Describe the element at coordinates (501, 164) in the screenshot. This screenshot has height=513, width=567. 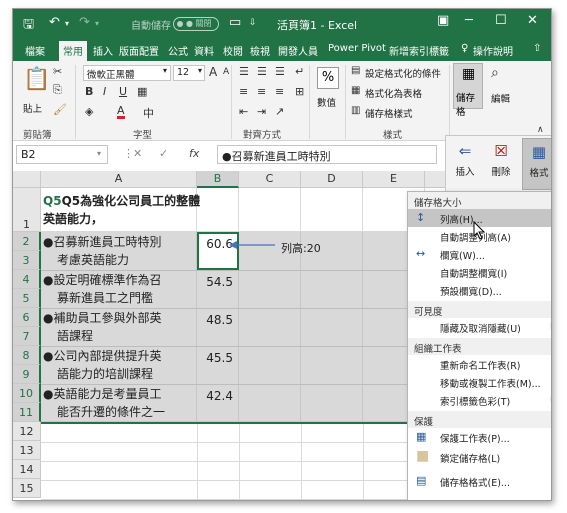
I see `delete-cells-button: ☒ 刪除` at that location.